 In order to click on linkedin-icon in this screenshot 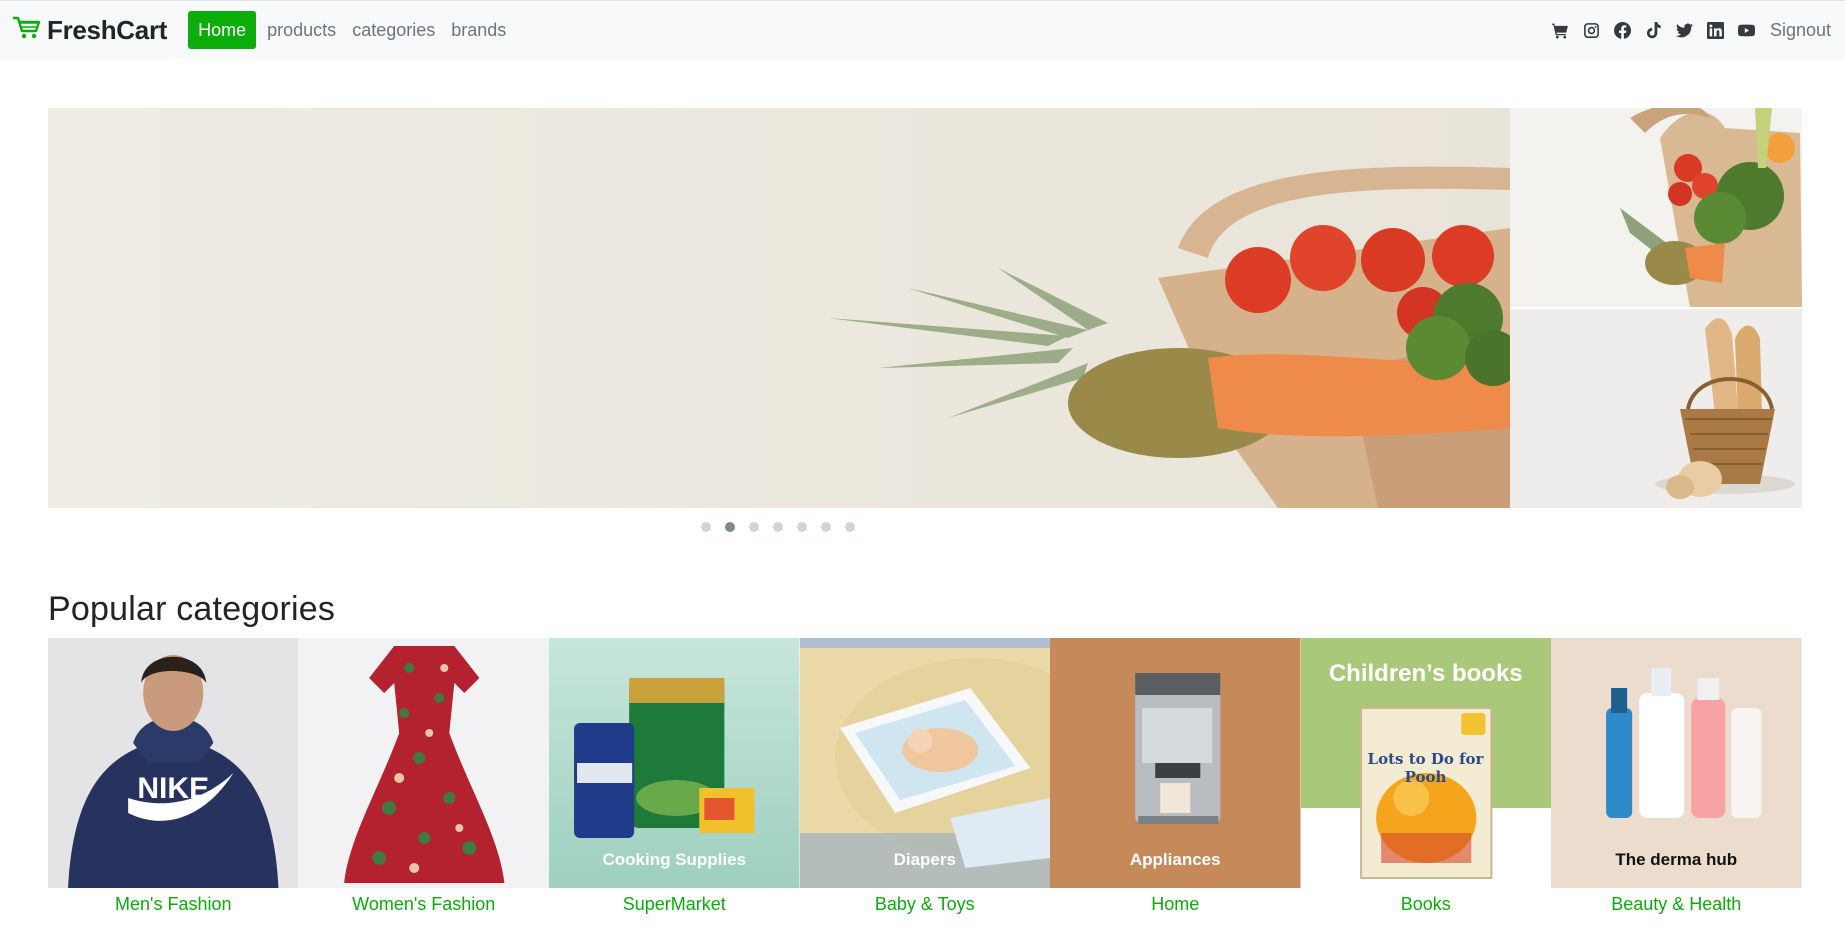, I will do `click(1715, 30)`.